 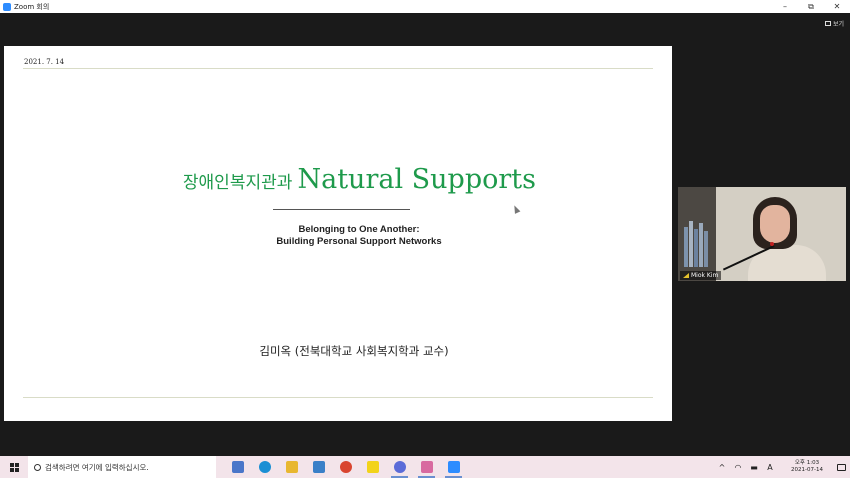 I want to click on slide-title-underline, so click(x=341, y=209).